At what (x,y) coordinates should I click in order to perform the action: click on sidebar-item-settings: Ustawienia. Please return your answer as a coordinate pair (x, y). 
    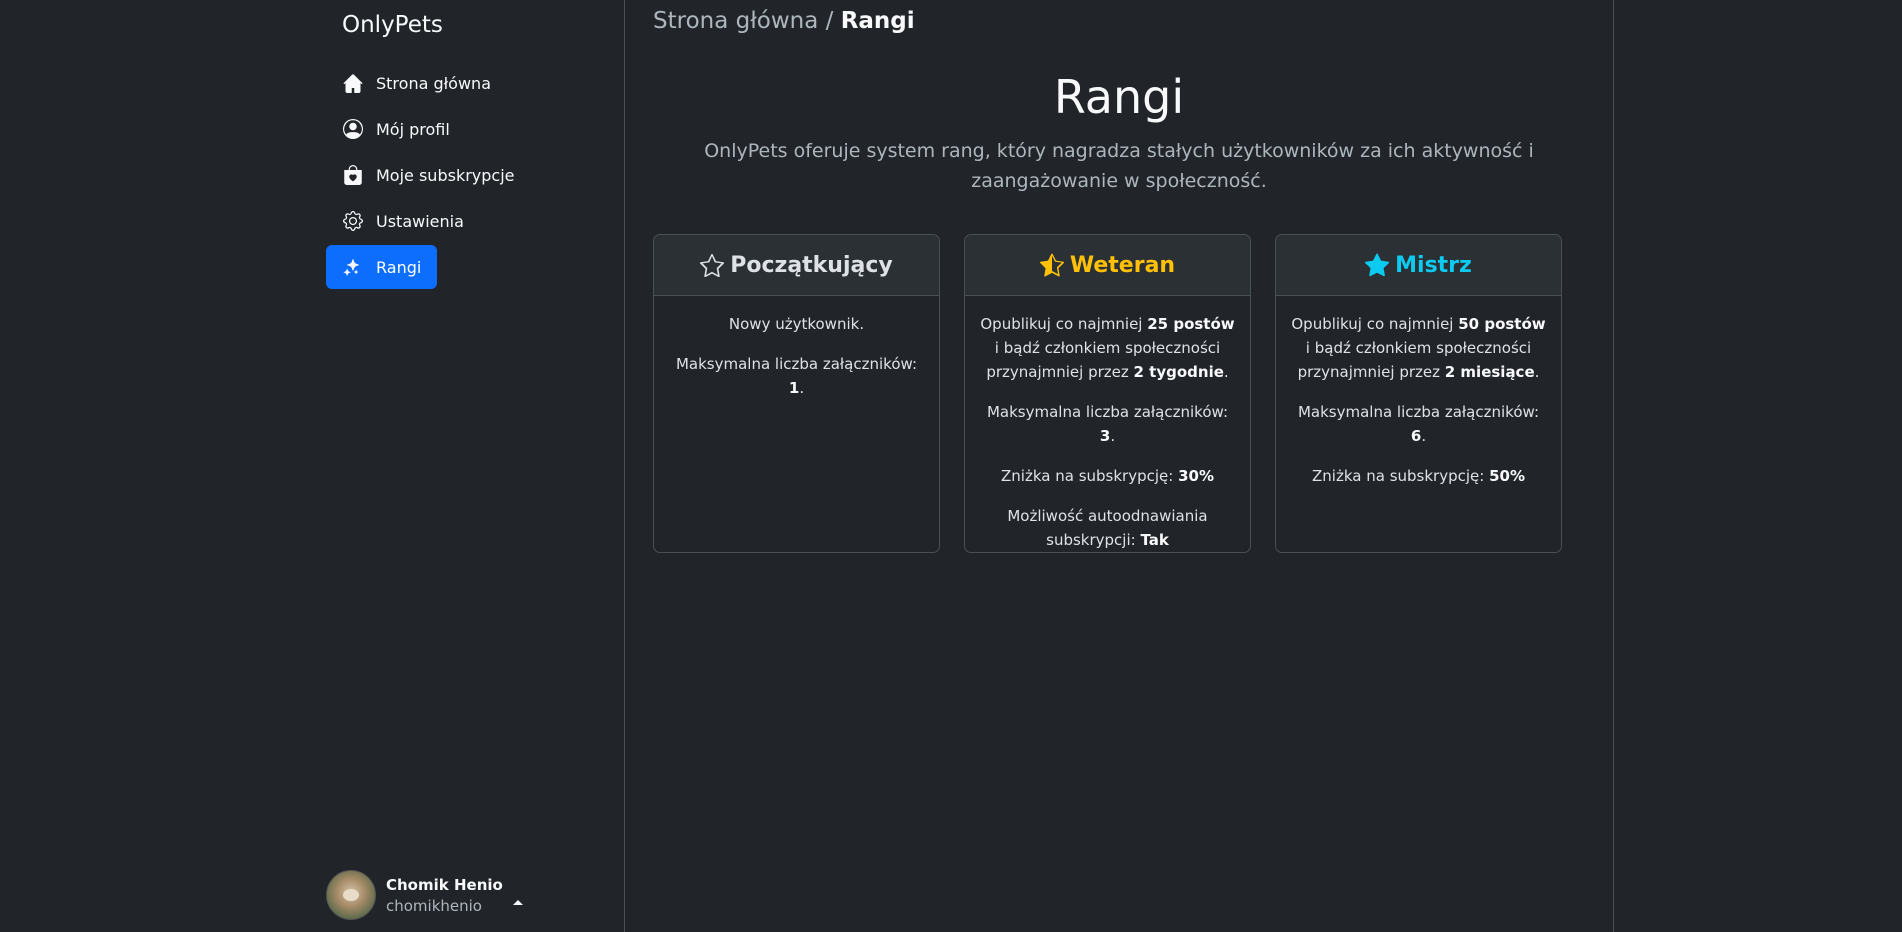
    Looking at the image, I should click on (403, 221).